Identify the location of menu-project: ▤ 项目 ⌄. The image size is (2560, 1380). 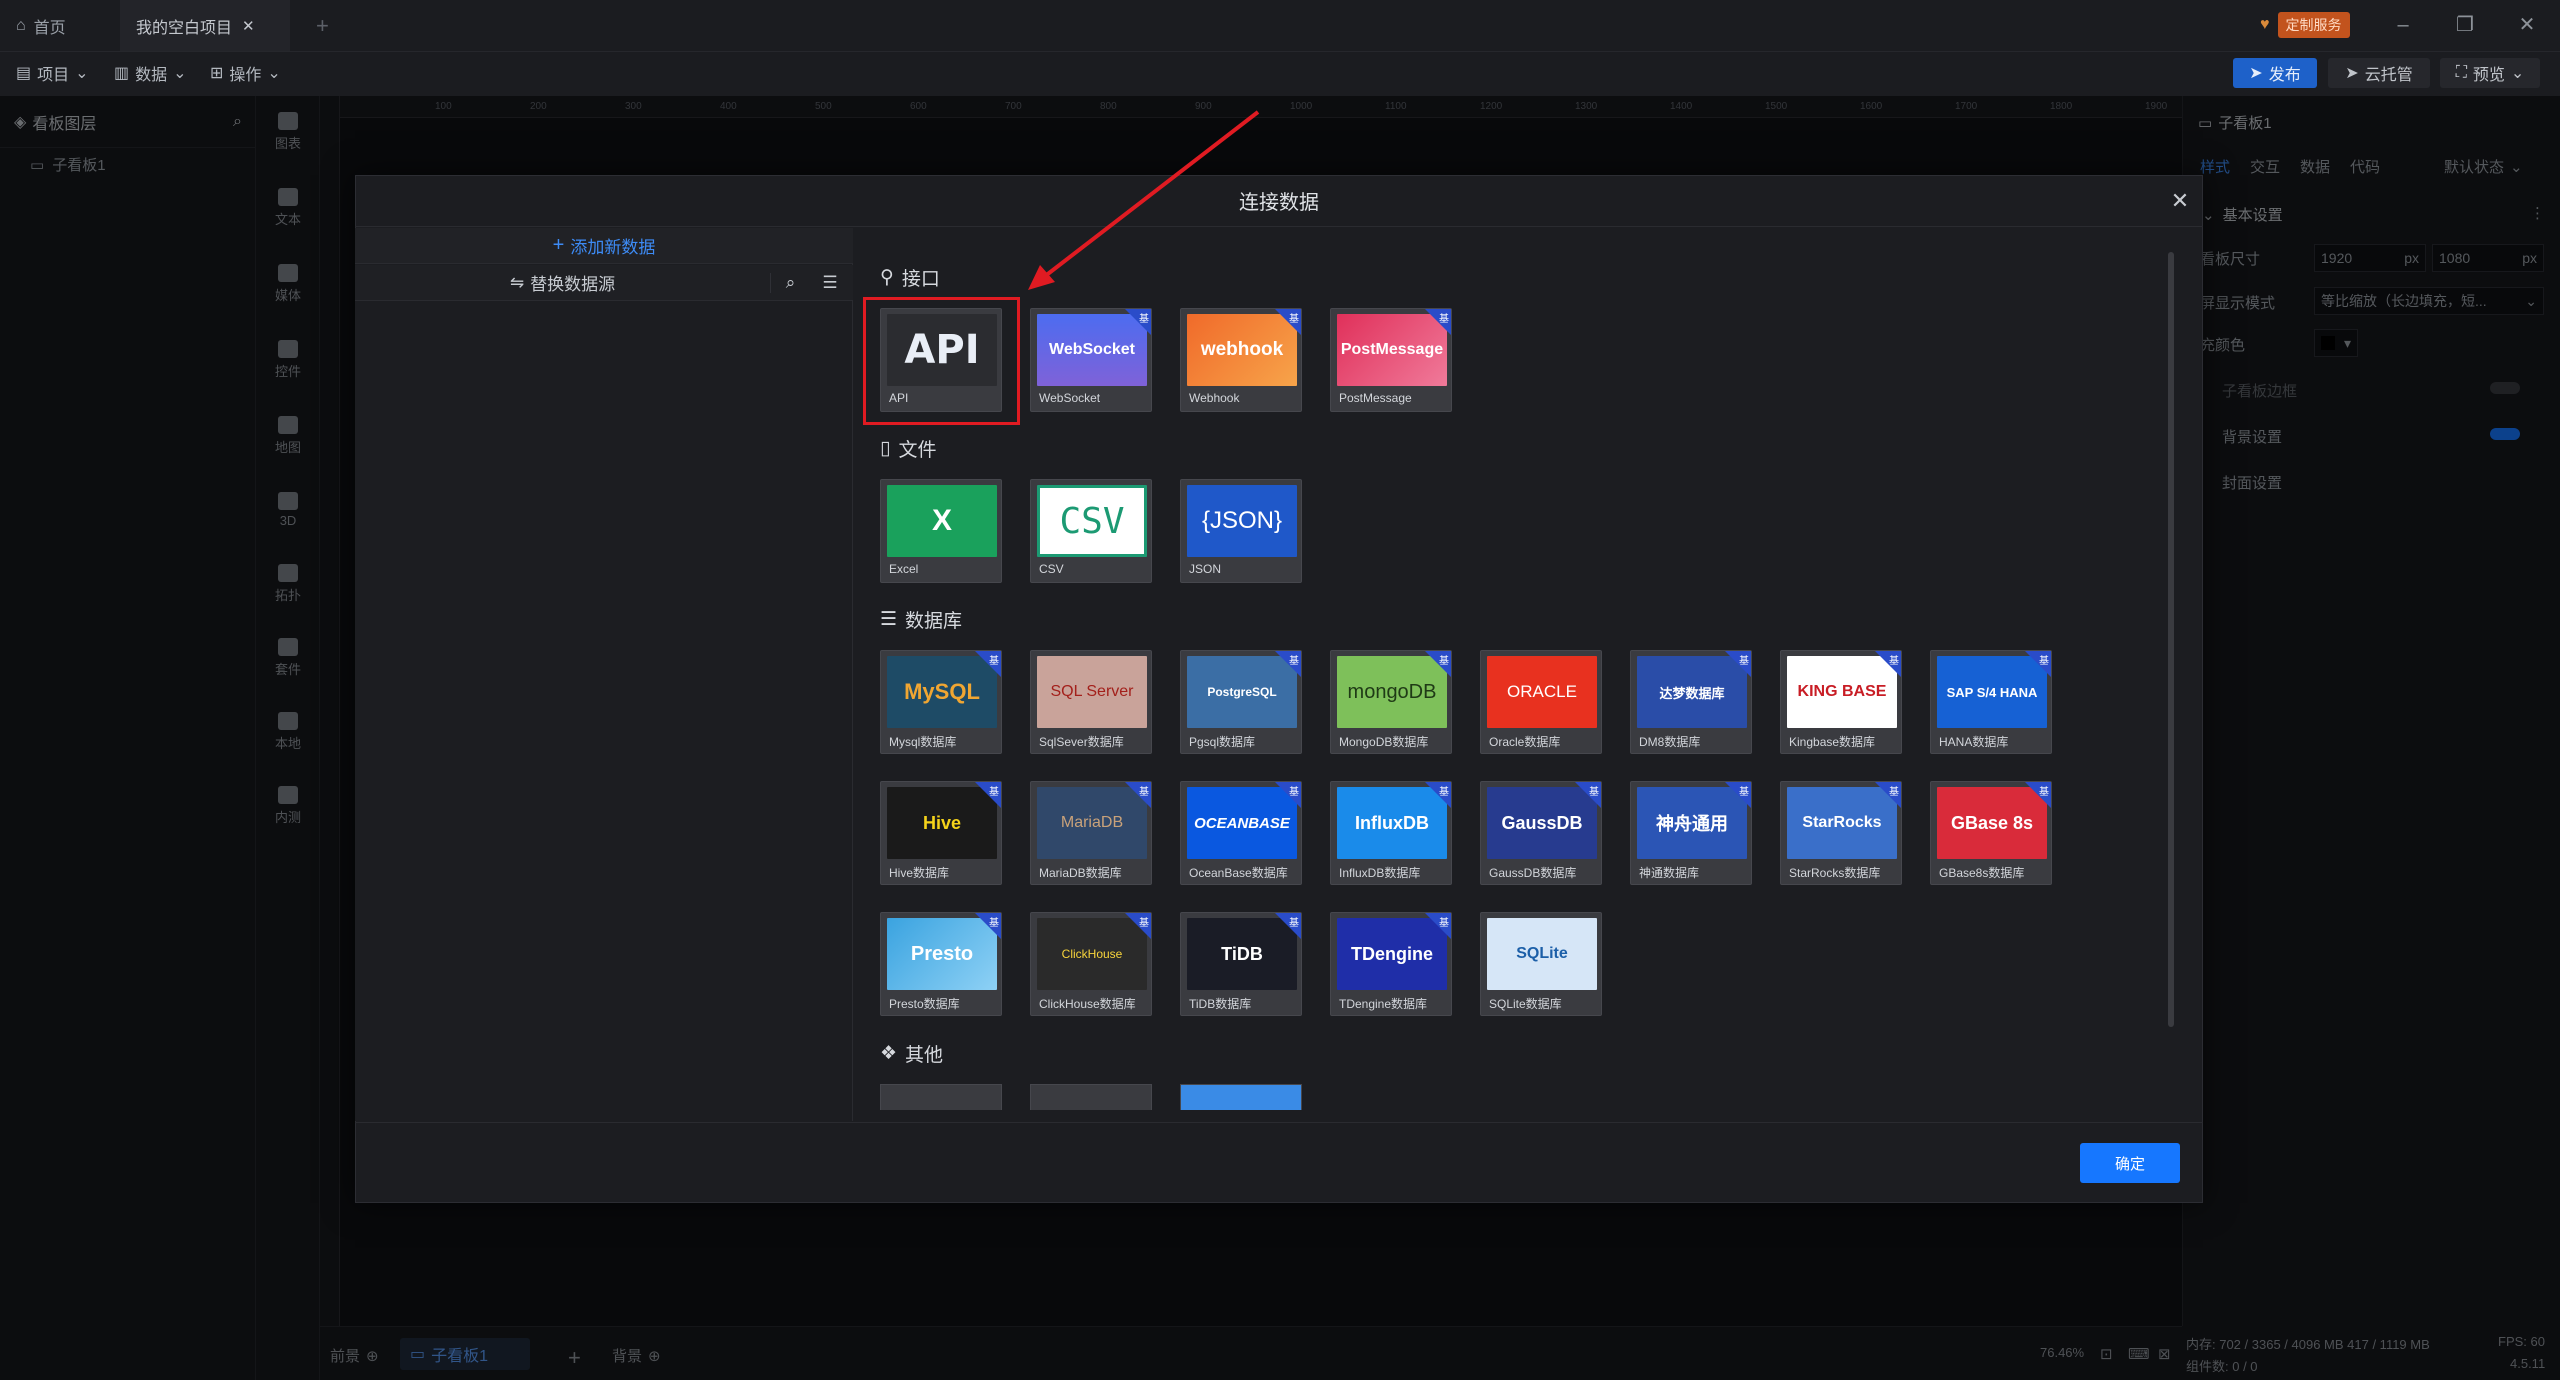
(52, 73).